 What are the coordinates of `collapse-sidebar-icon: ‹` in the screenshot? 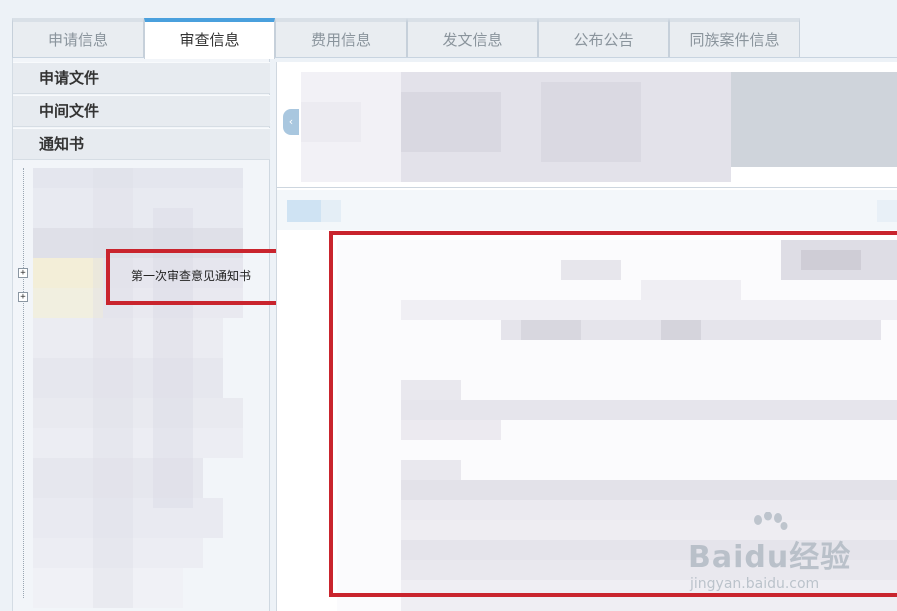 It's located at (291, 122).